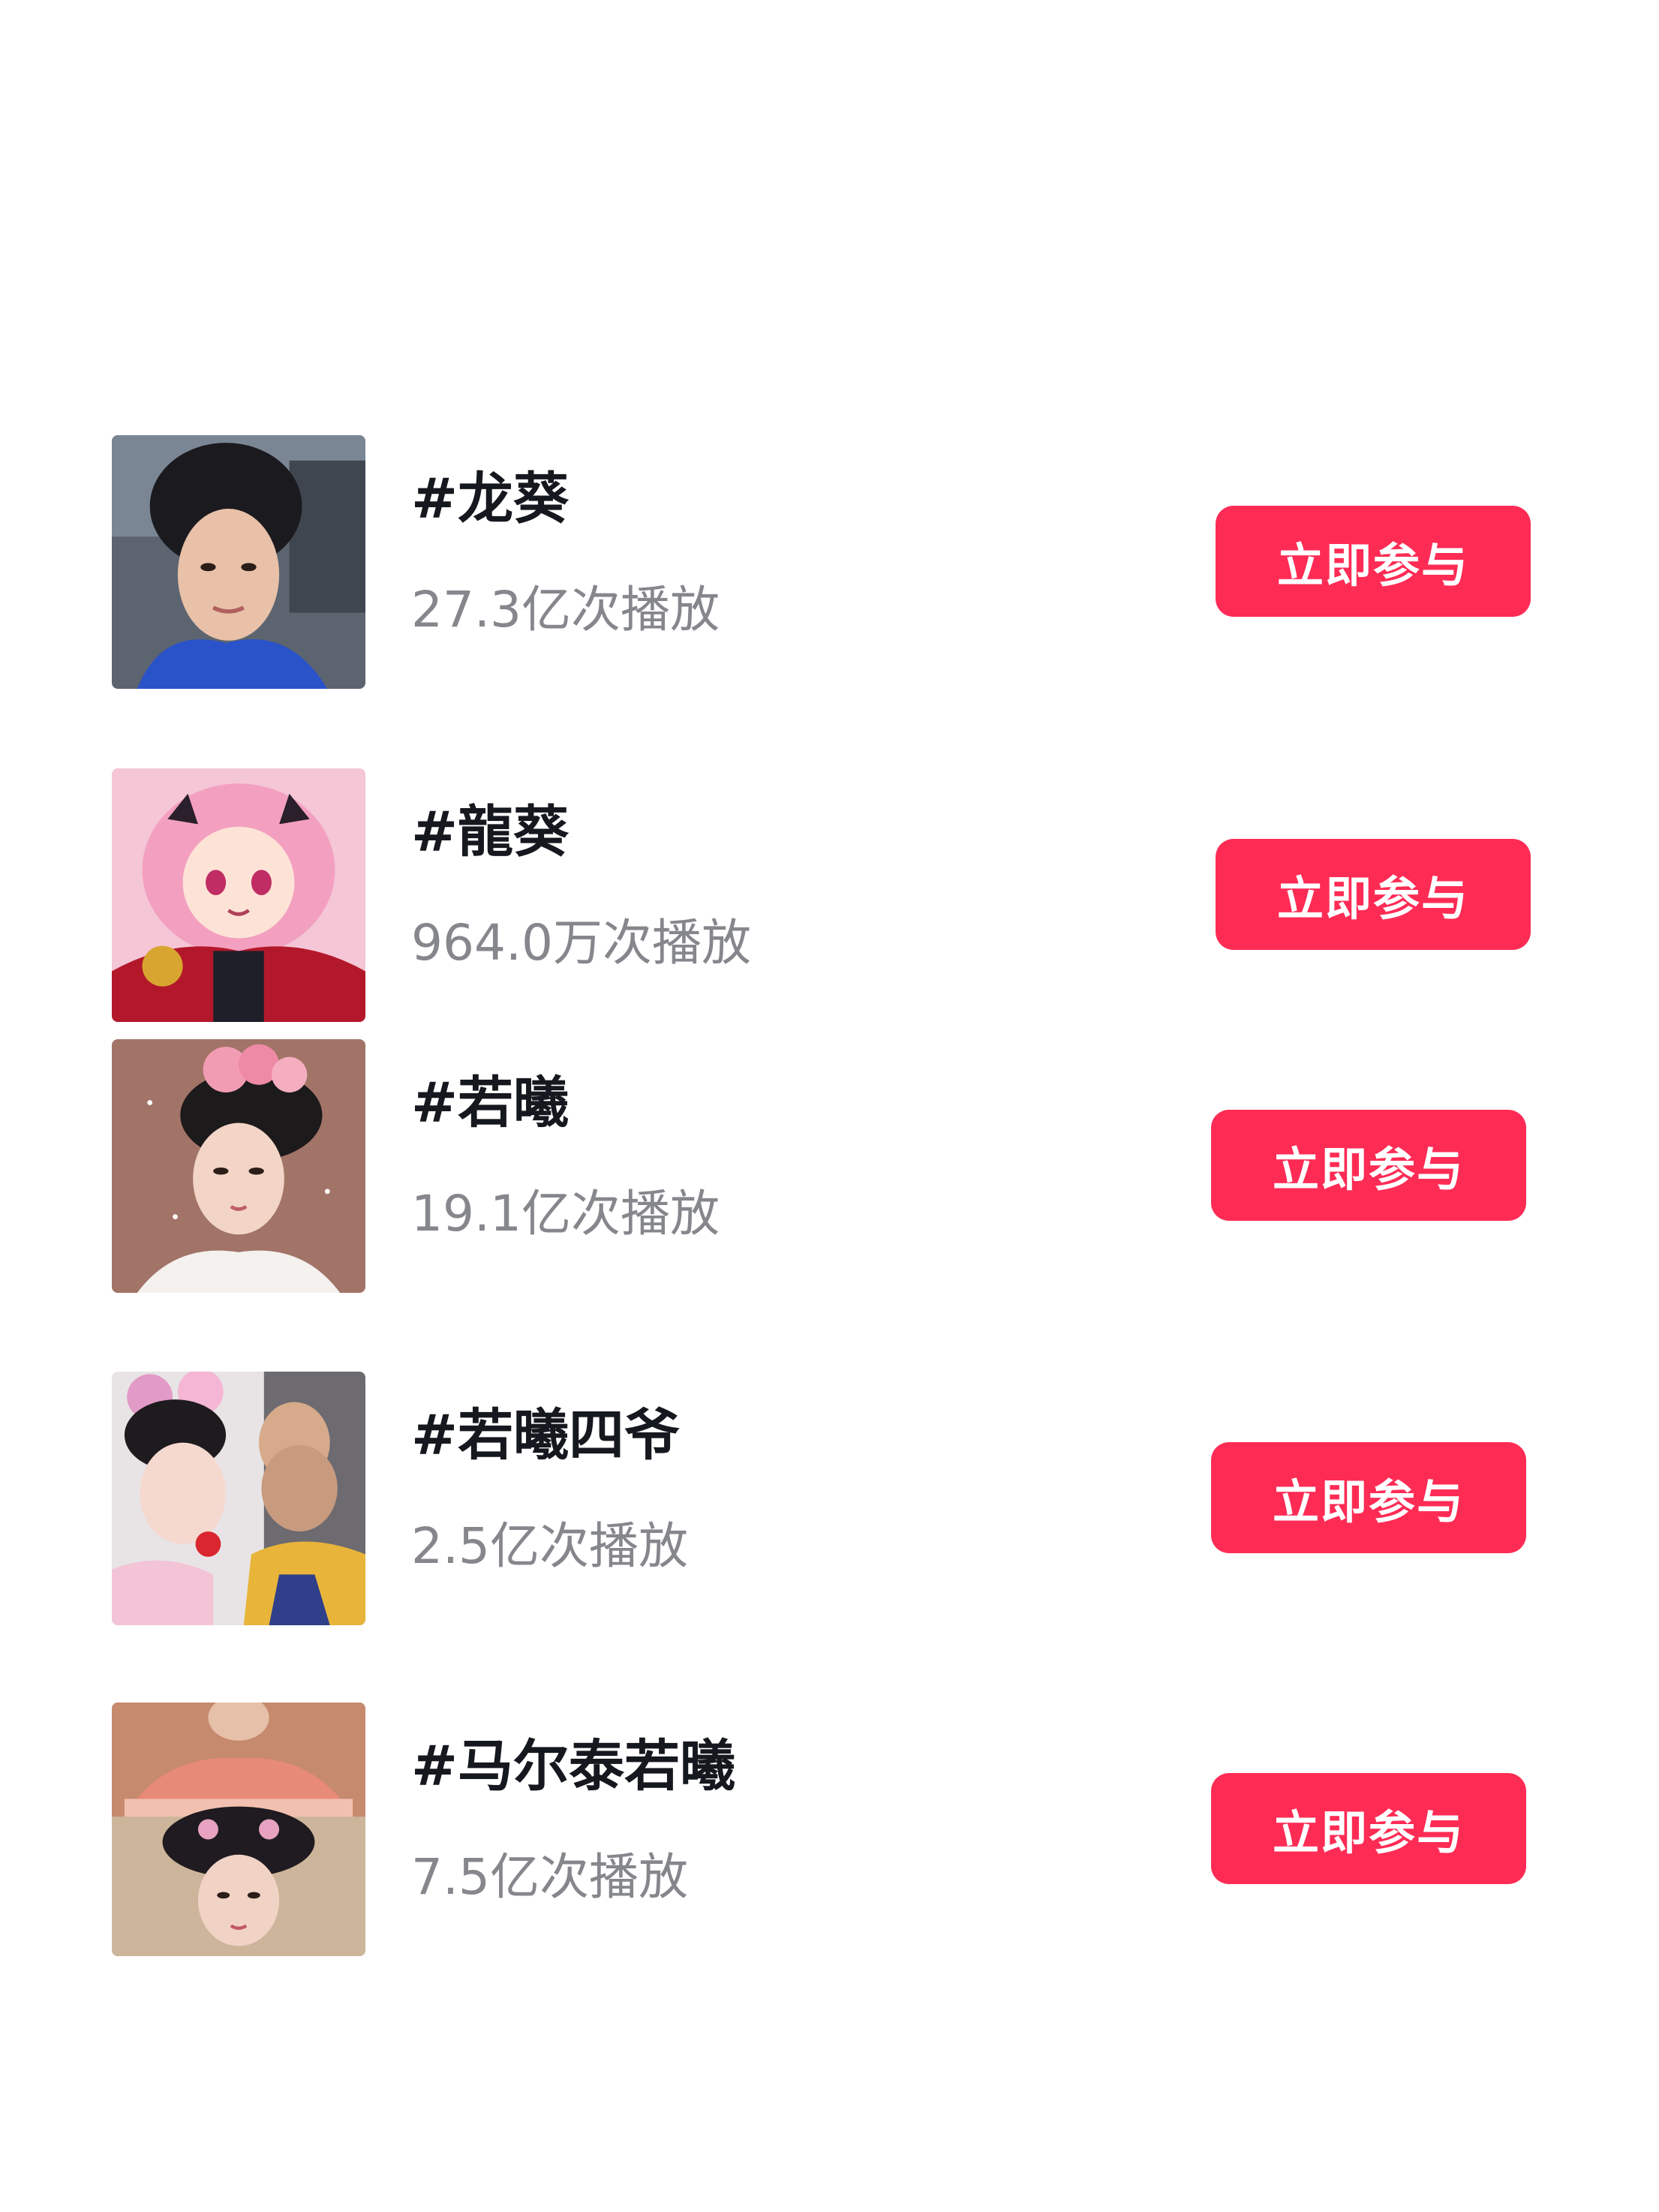 This screenshot has width=1659, height=2212. Describe the element at coordinates (829, 1166) in the screenshot. I see `topic-row: #若曦 19.1亿次播放 立即参与` at that location.